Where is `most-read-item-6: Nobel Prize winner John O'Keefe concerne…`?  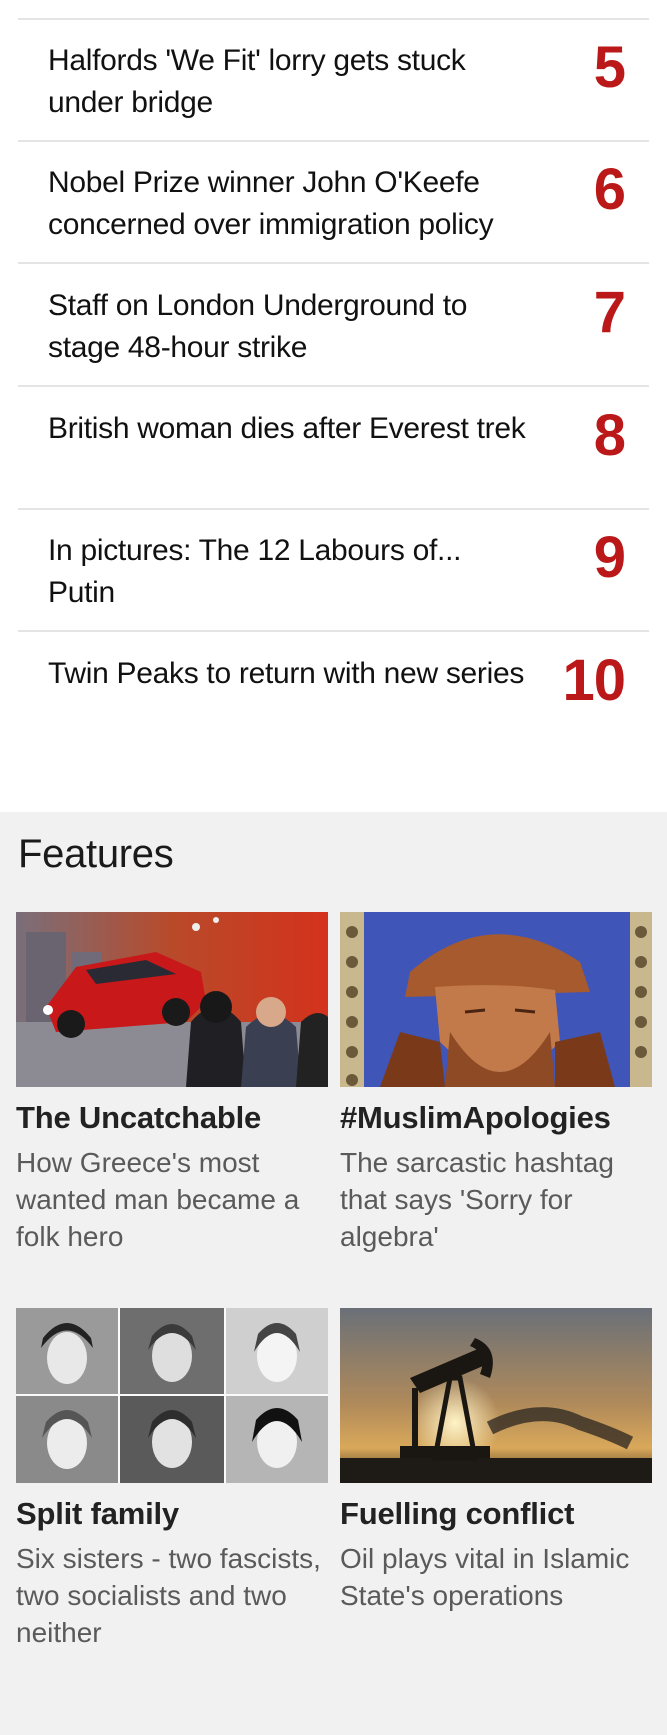 most-read-item-6: Nobel Prize winner John O'Keefe concerne… is located at coordinates (333, 203).